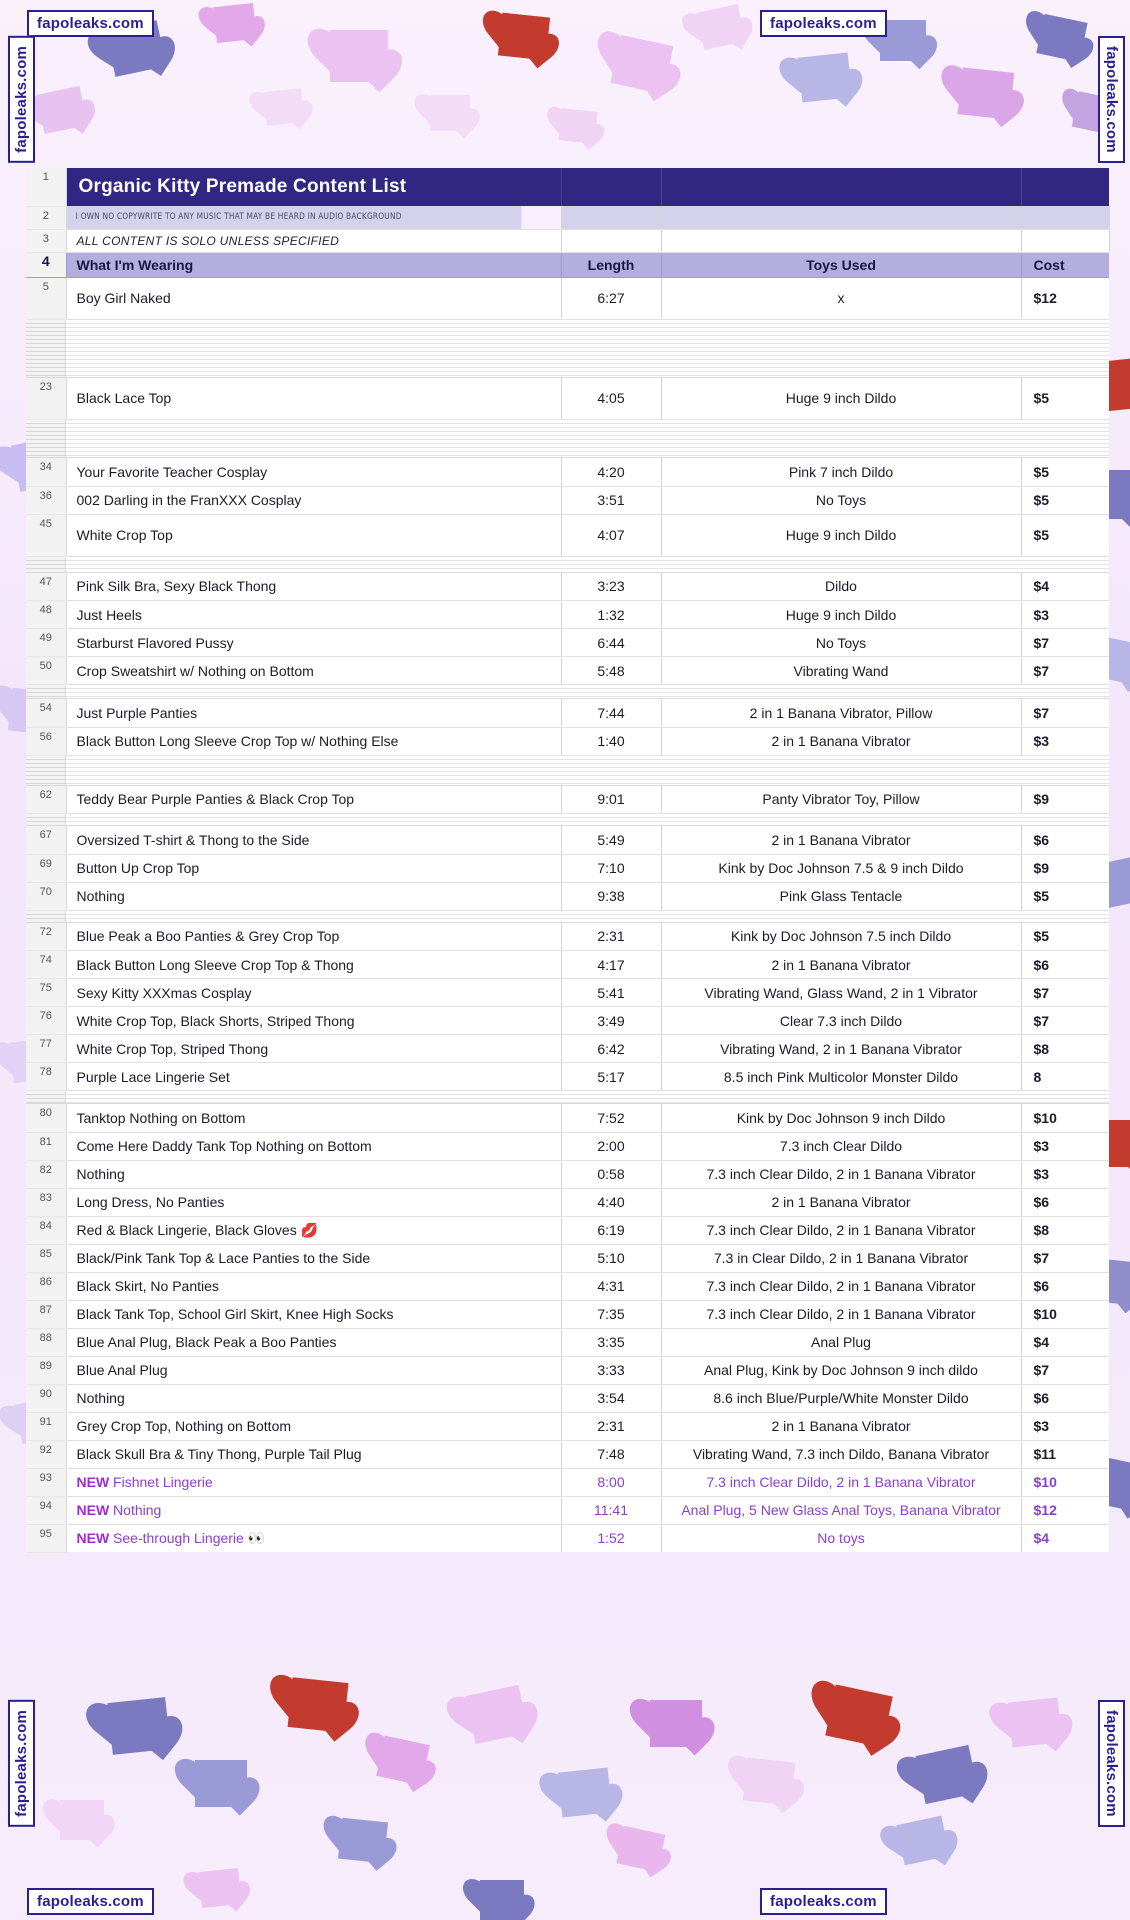  I want to click on cell-length: 2:00, so click(611, 1146).